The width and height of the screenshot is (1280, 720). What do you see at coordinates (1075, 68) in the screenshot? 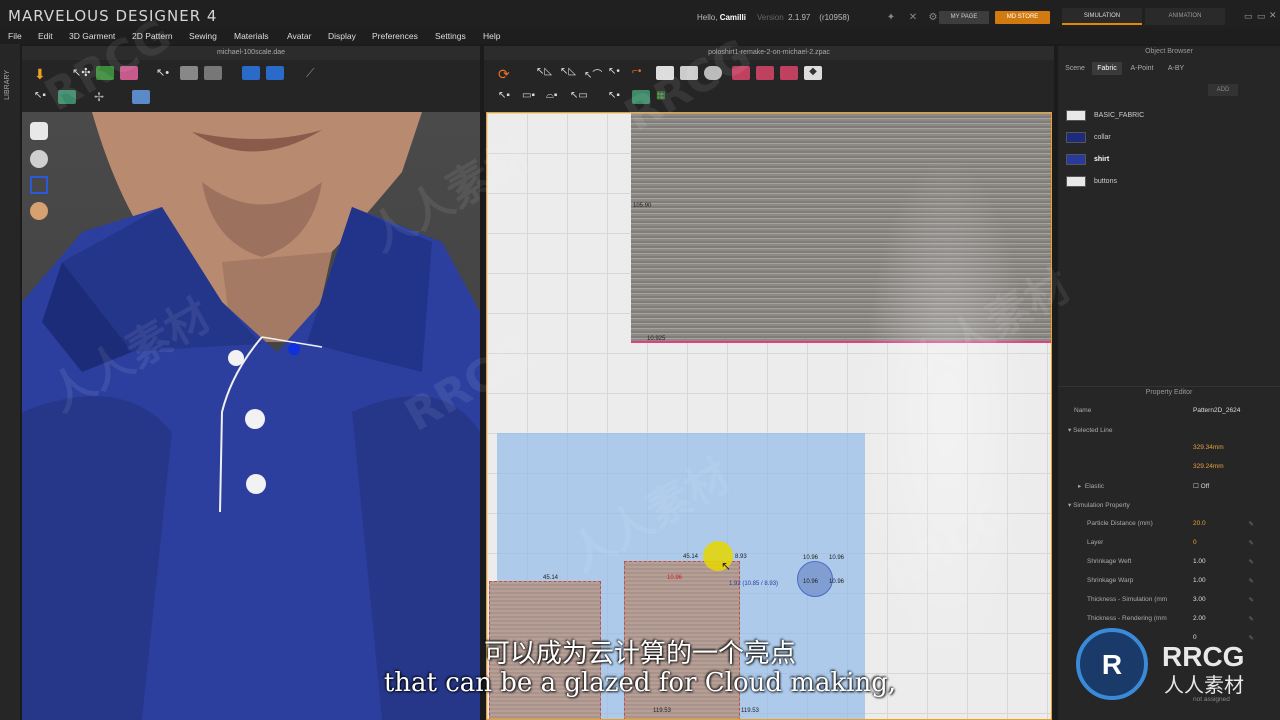
I see `tab-scene: Scene` at bounding box center [1075, 68].